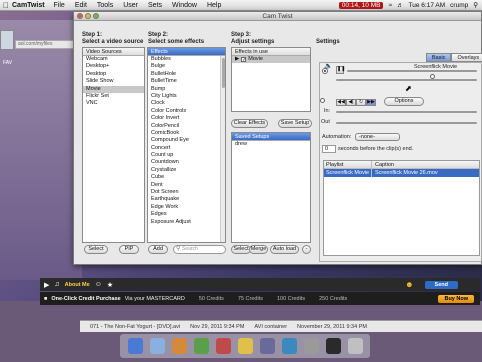  I want to click on video-sources-header: Video Sources, so click(113, 52).